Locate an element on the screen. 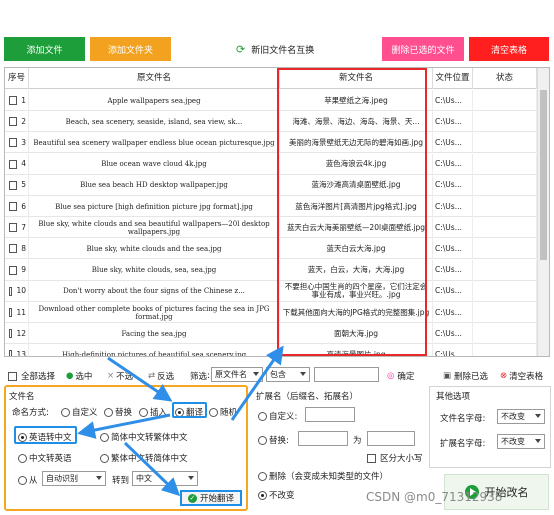 The image size is (554, 515). ext-opt-custom: 自定义: is located at coordinates (277, 416).